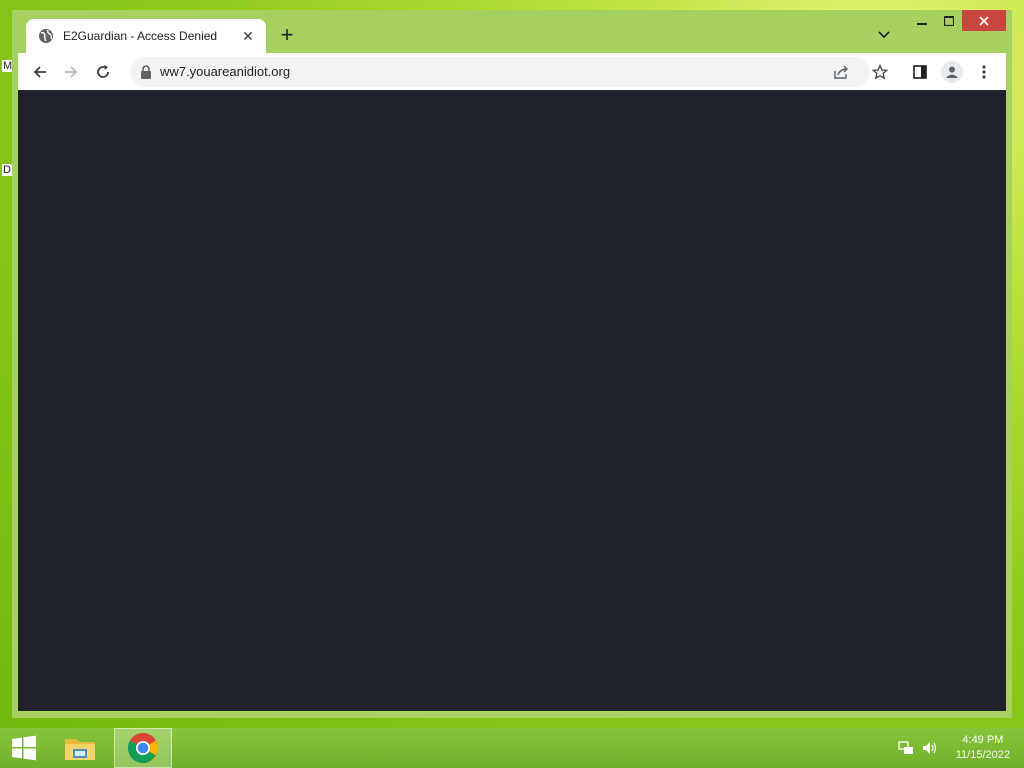 The image size is (1024, 768). What do you see at coordinates (7, 170) in the screenshot?
I see `desktop-icon-label-fragment: D` at bounding box center [7, 170].